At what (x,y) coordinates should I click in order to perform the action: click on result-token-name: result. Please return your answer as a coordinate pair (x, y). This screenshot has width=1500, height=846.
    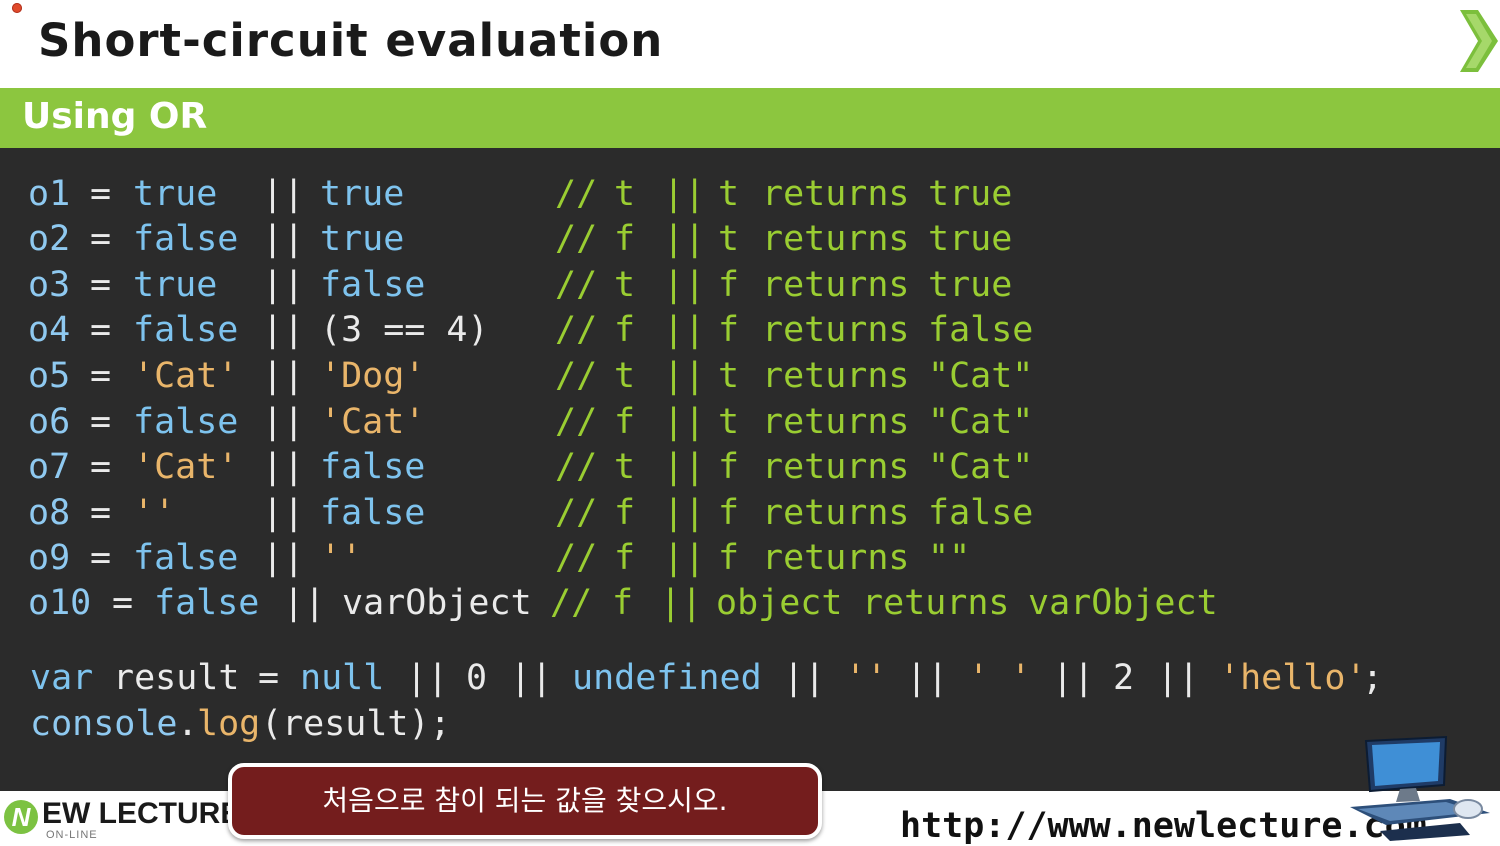
    Looking at the image, I should click on (176, 678).